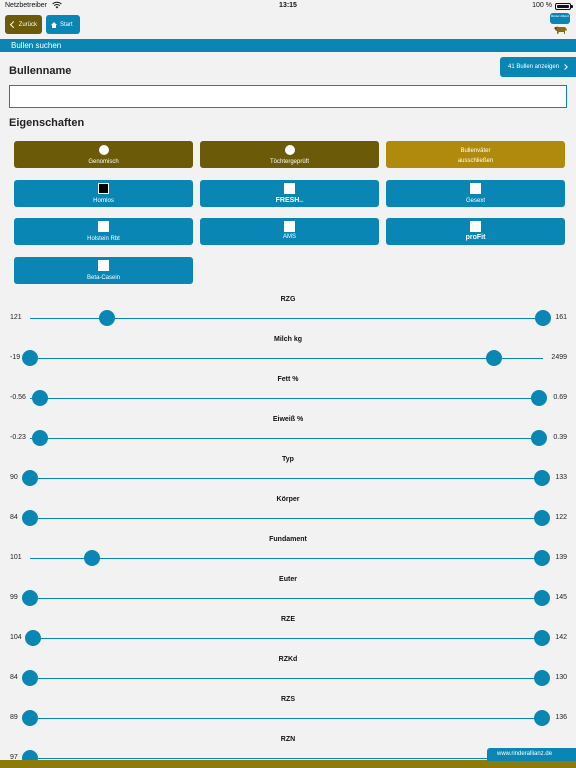 This screenshot has width=576, height=768. I want to click on property-label: Beta-Casein, so click(103, 278).